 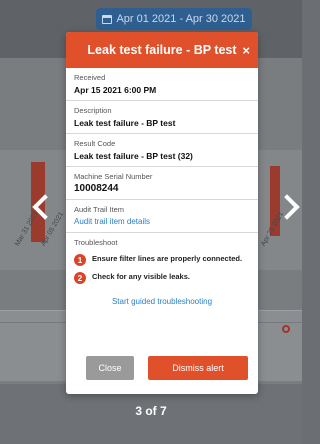 I want to click on serial-number-field: Machine Serial Number 10008244, so click(x=162, y=183).